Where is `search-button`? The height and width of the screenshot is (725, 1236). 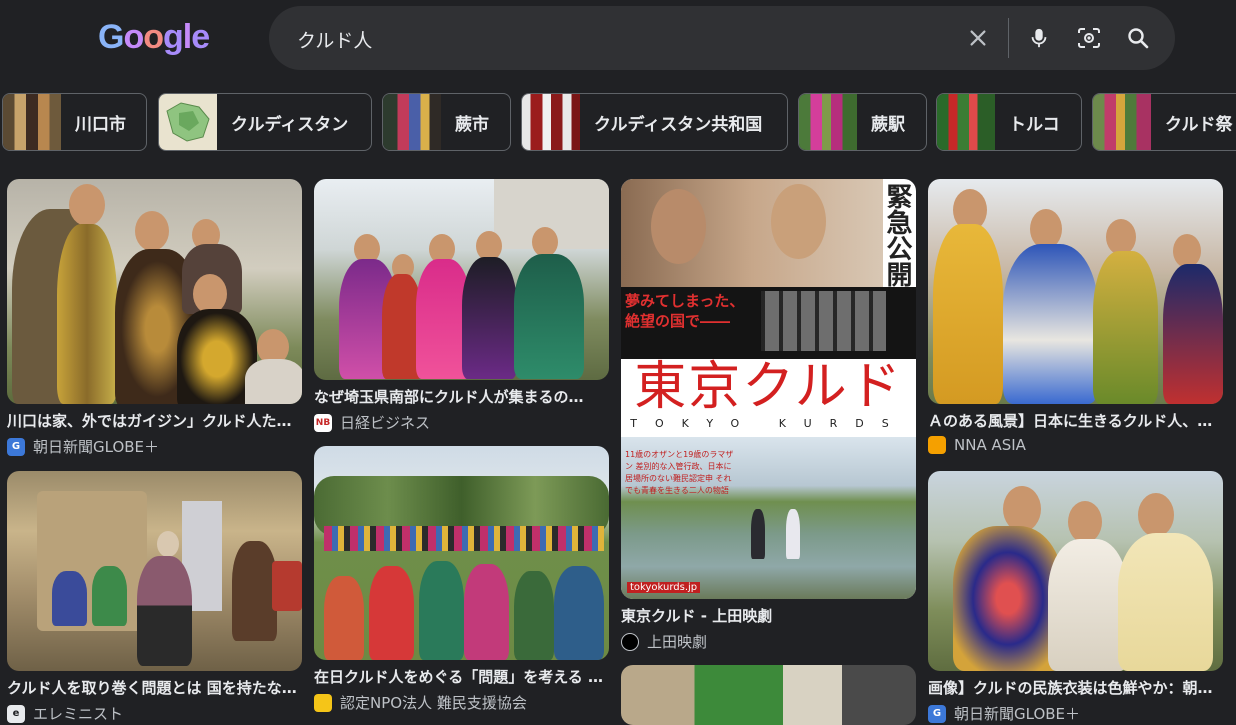 search-button is located at coordinates (1138, 38).